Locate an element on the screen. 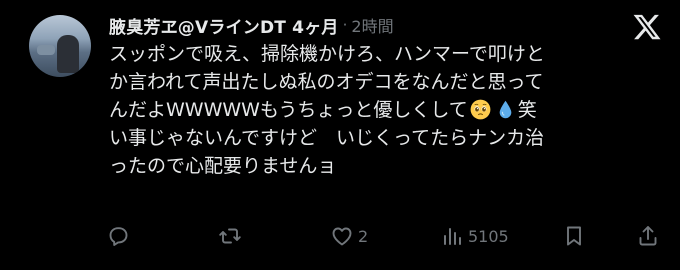  view-count: 5105 is located at coordinates (488, 236).